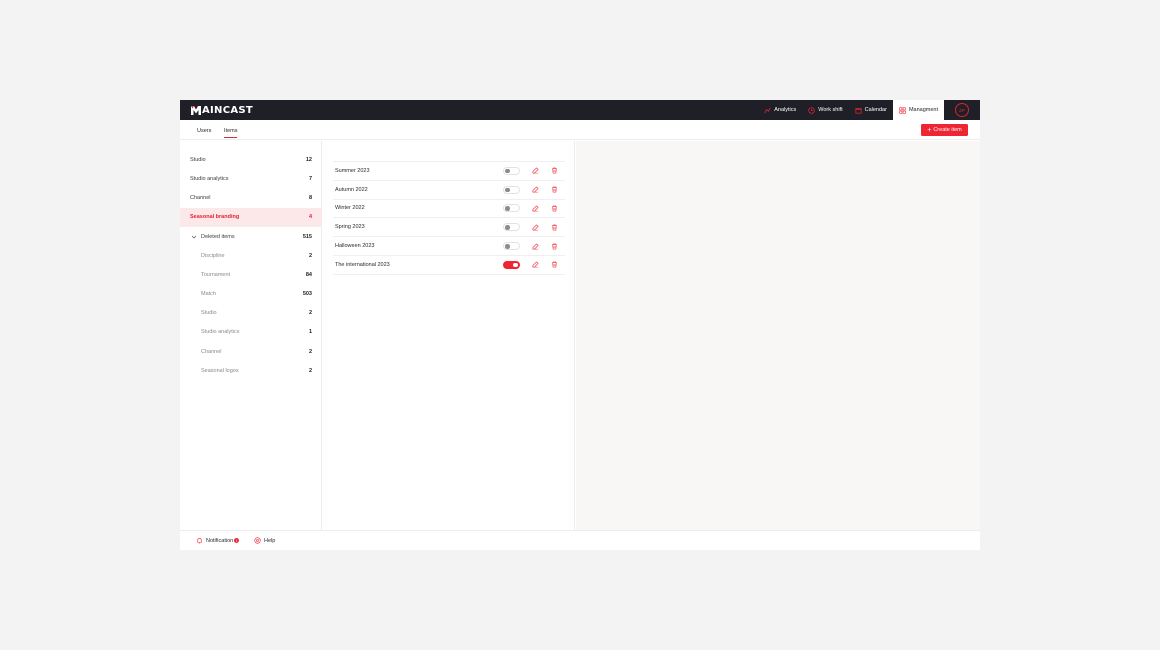  I want to click on nav-managment-label: Managment, so click(923, 110).